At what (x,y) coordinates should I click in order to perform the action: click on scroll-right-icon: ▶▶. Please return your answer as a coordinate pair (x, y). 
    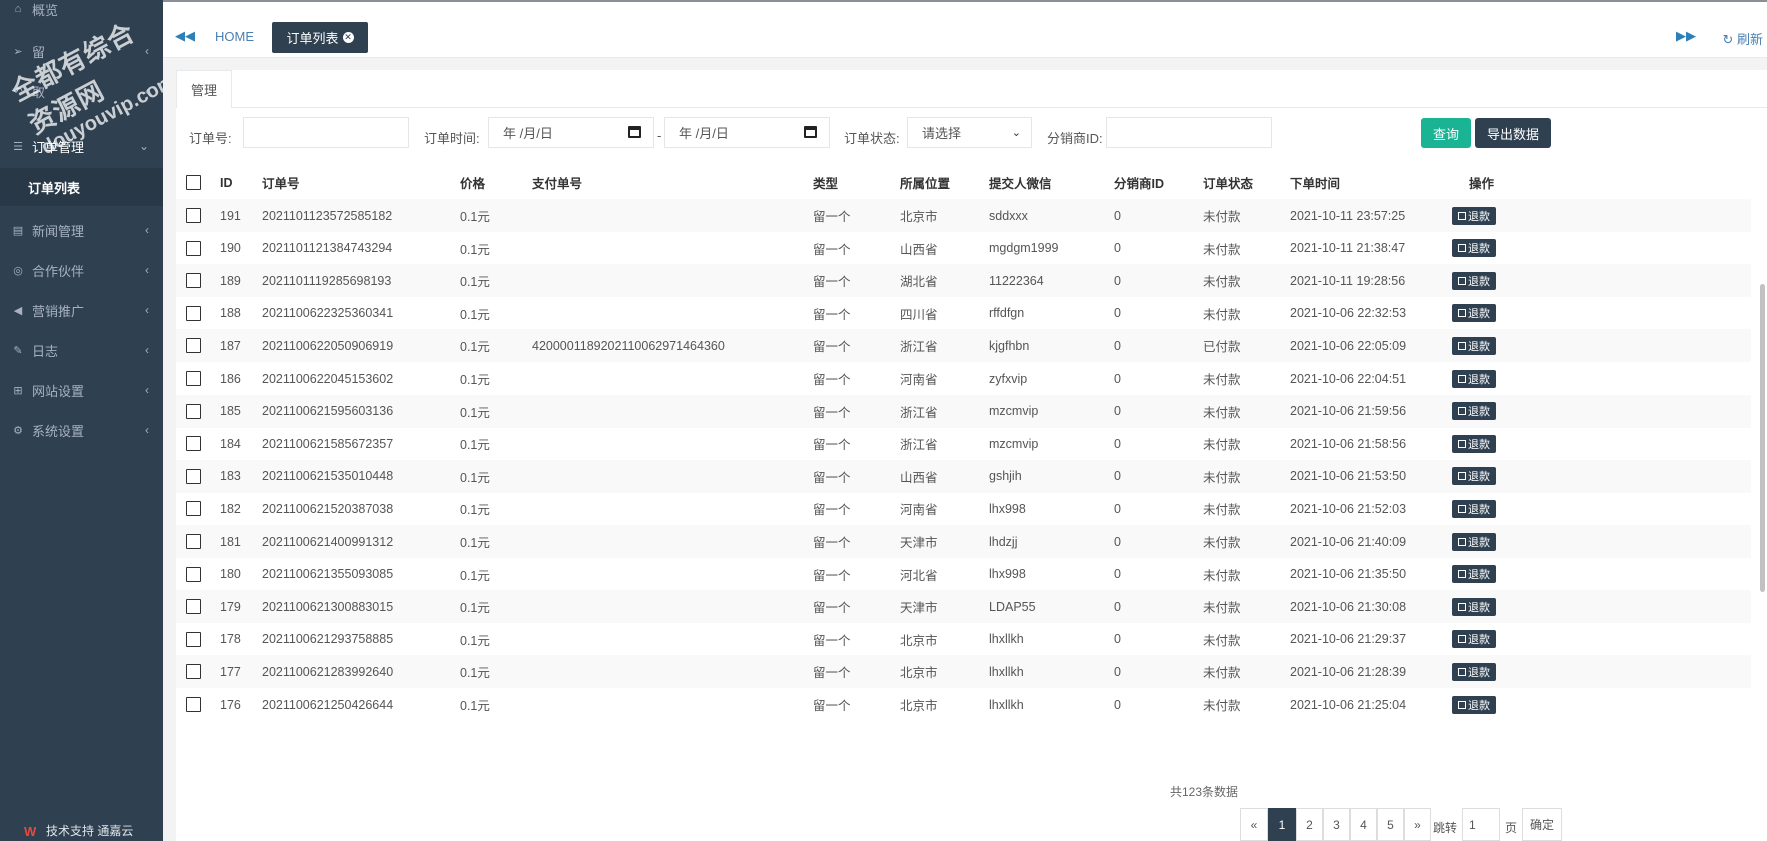
    Looking at the image, I should click on (1686, 36).